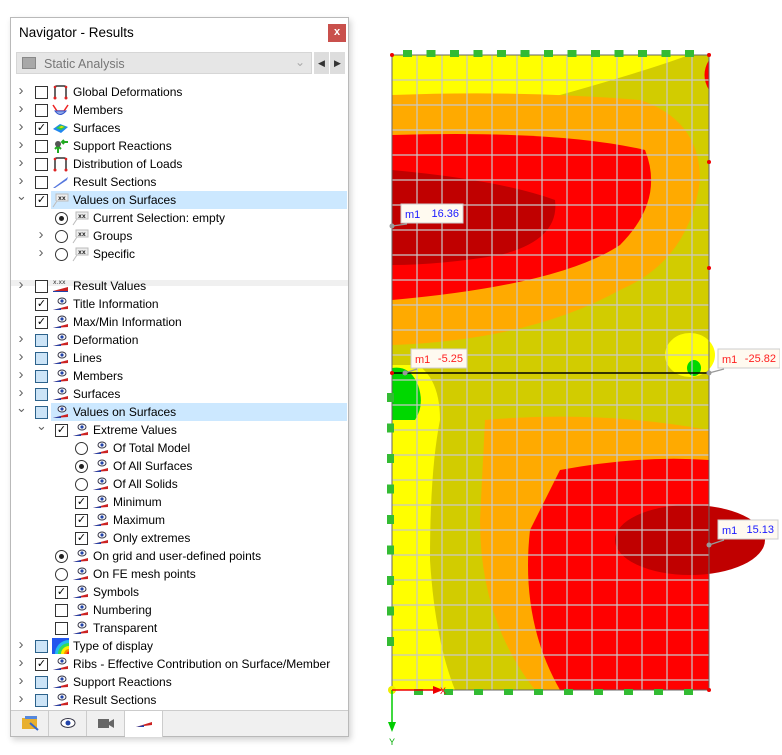 This screenshot has height=755, width=782. Describe the element at coordinates (179, 466) in the screenshot. I see `tree-item-of-all-surfaces: Of All Surfaces` at that location.